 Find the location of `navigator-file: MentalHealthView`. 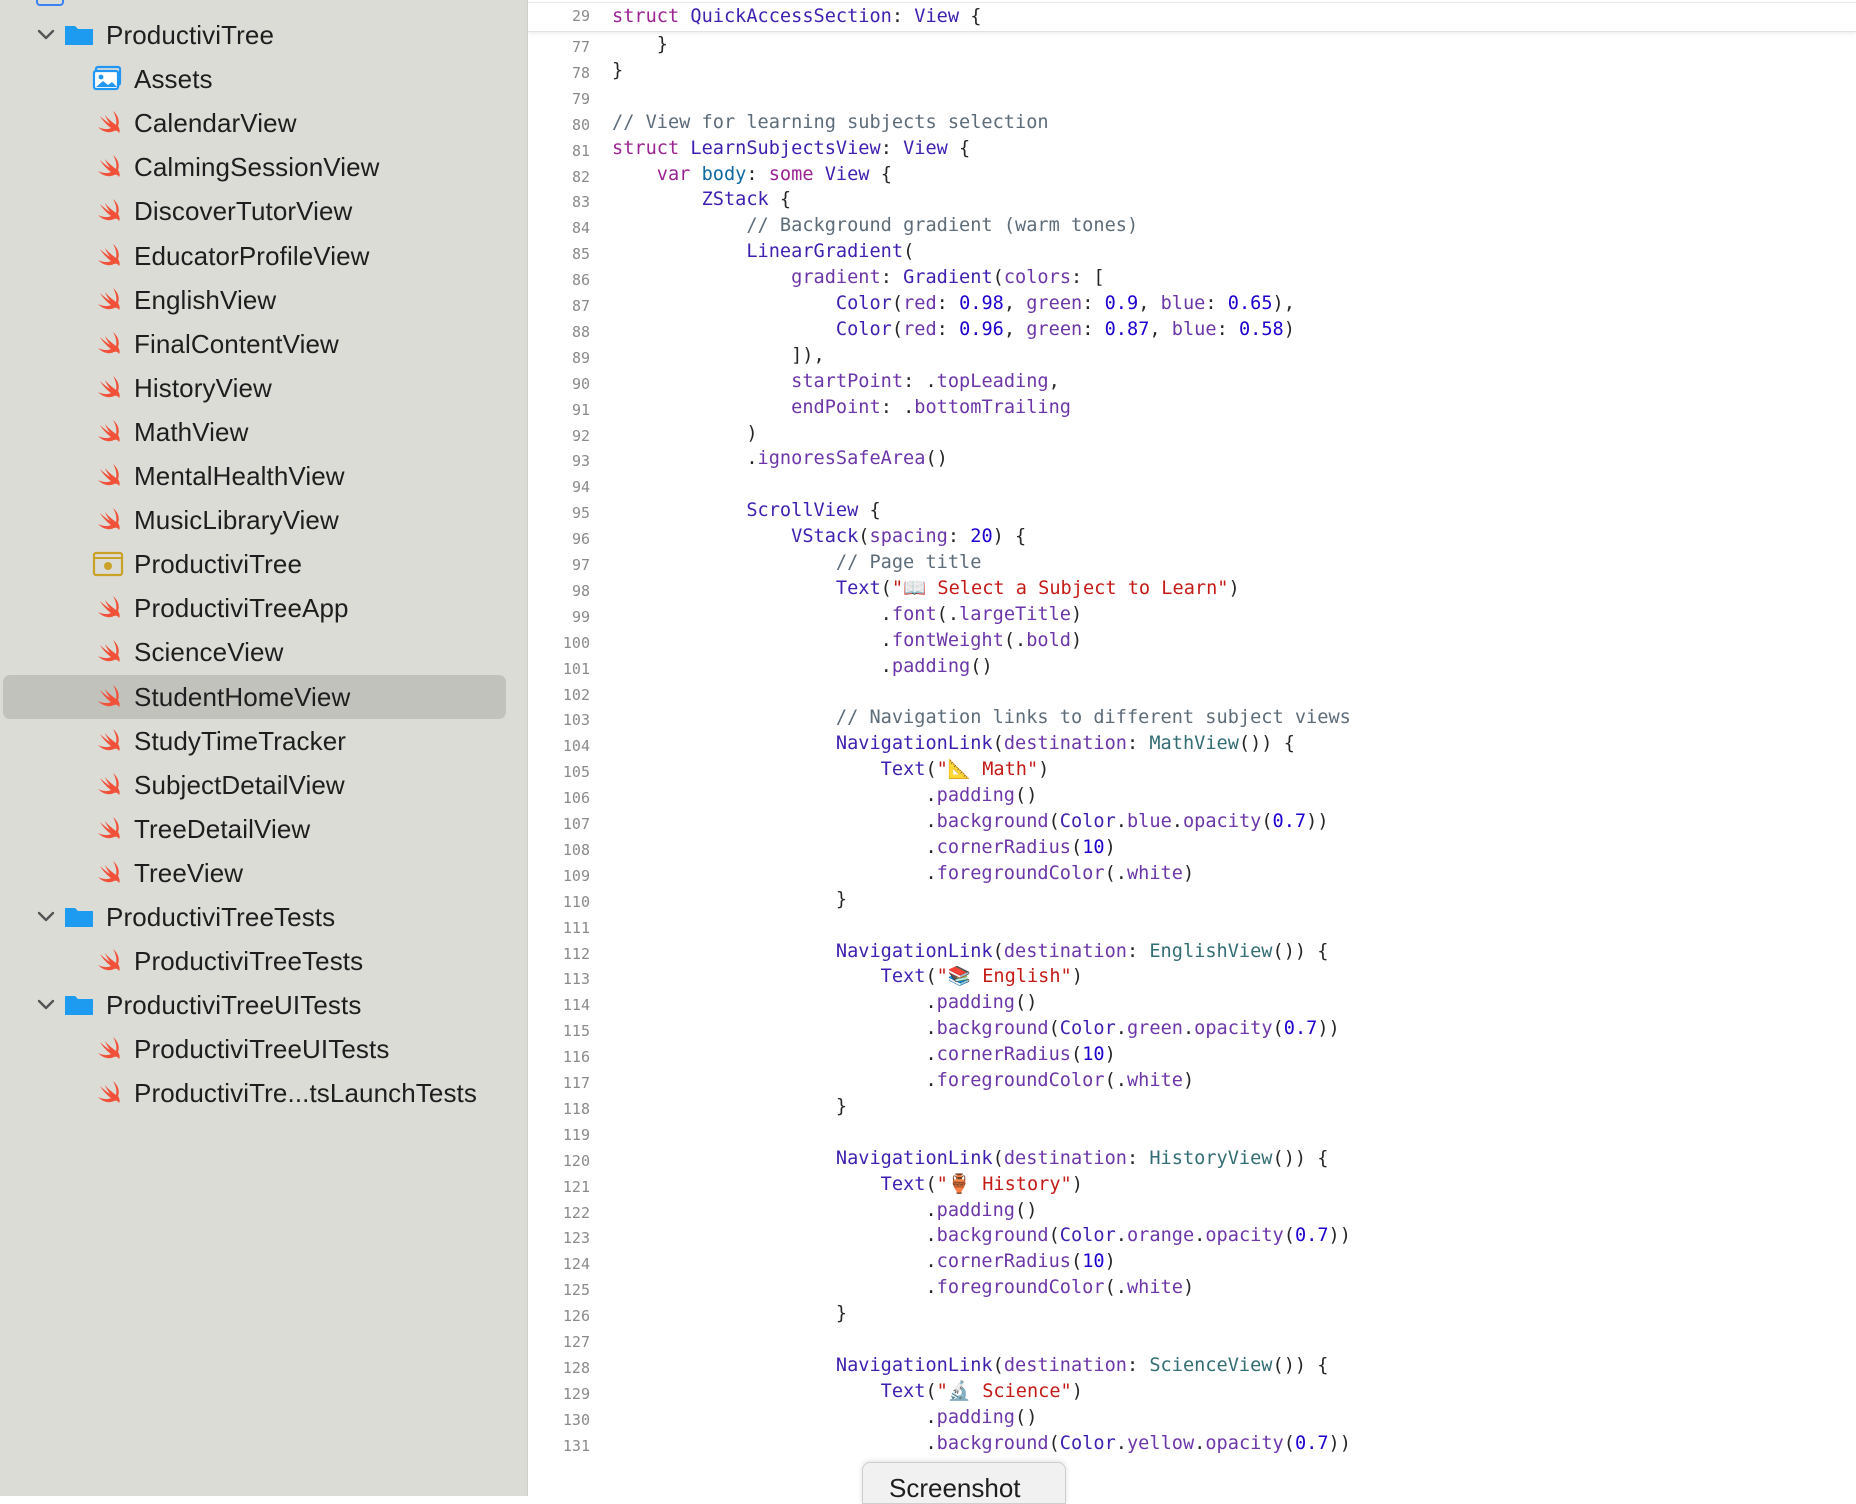

navigator-file: MentalHealthView is located at coordinates (263, 476).